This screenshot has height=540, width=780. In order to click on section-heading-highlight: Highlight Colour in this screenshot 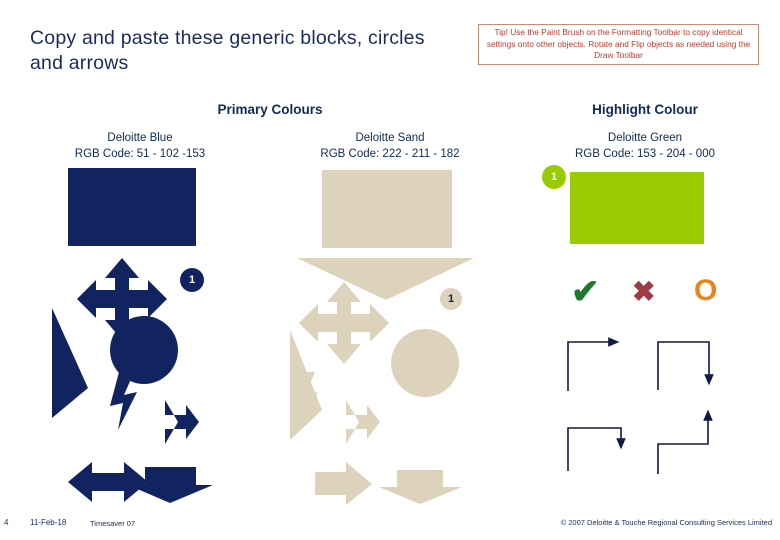, I will do `click(645, 109)`.